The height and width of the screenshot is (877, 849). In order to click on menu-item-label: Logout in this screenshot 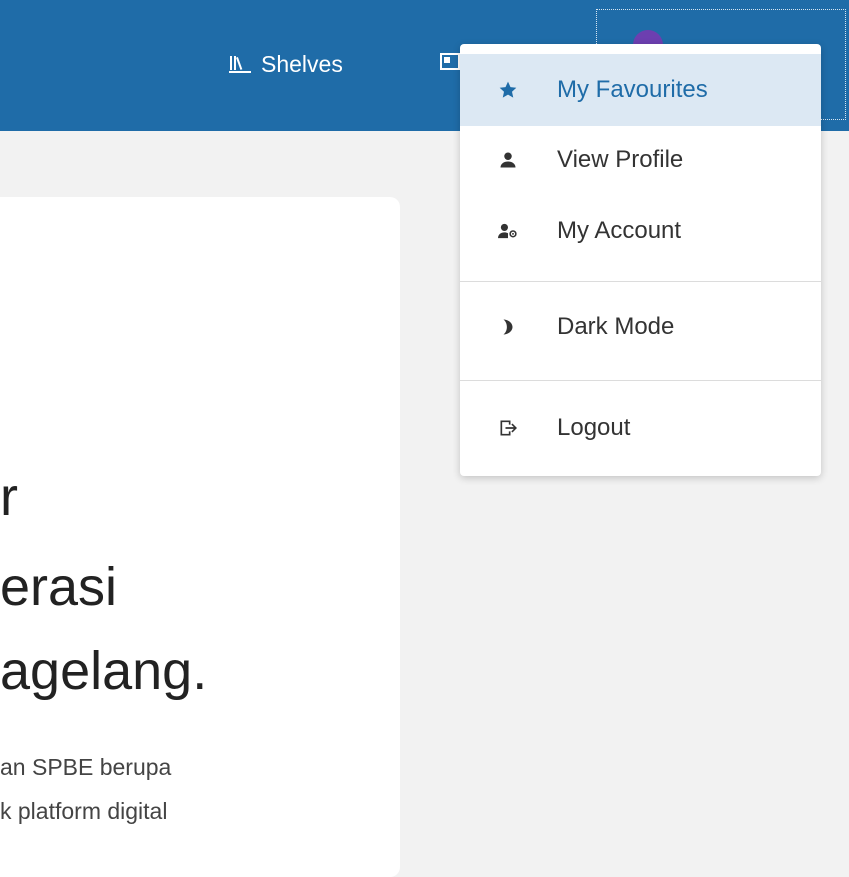, I will do `click(594, 427)`.